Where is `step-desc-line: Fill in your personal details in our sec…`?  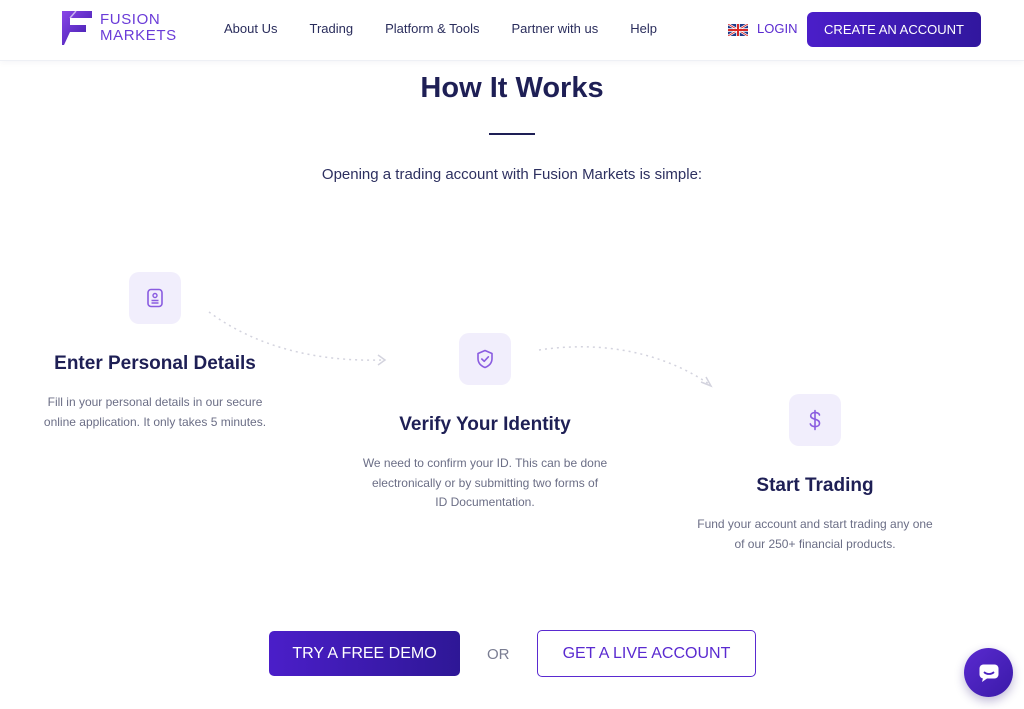
step-desc-line: Fill in your personal details in our sec… is located at coordinates (155, 402).